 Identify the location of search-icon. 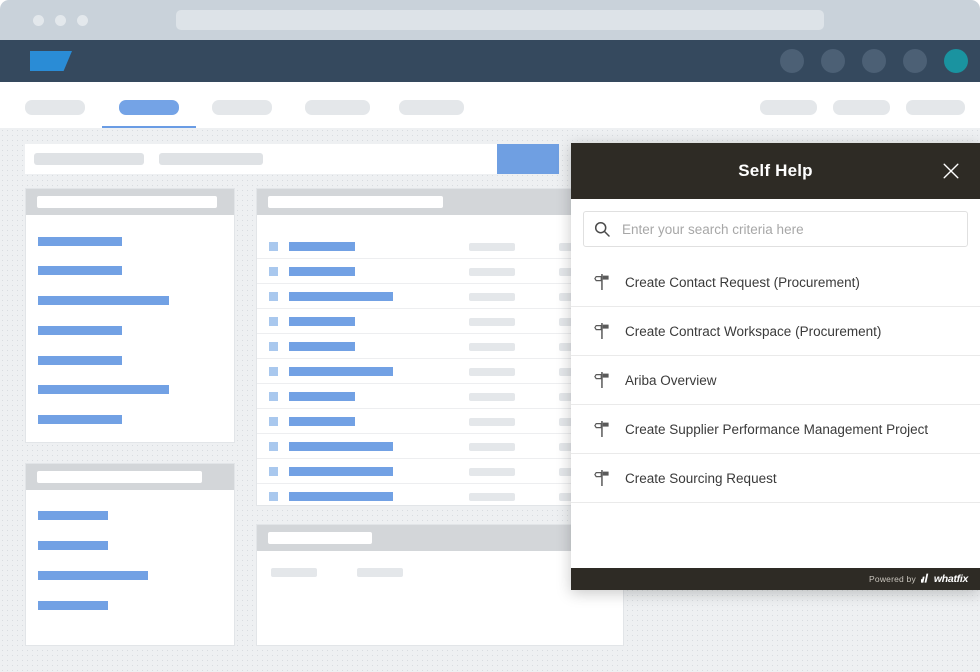
(602, 229).